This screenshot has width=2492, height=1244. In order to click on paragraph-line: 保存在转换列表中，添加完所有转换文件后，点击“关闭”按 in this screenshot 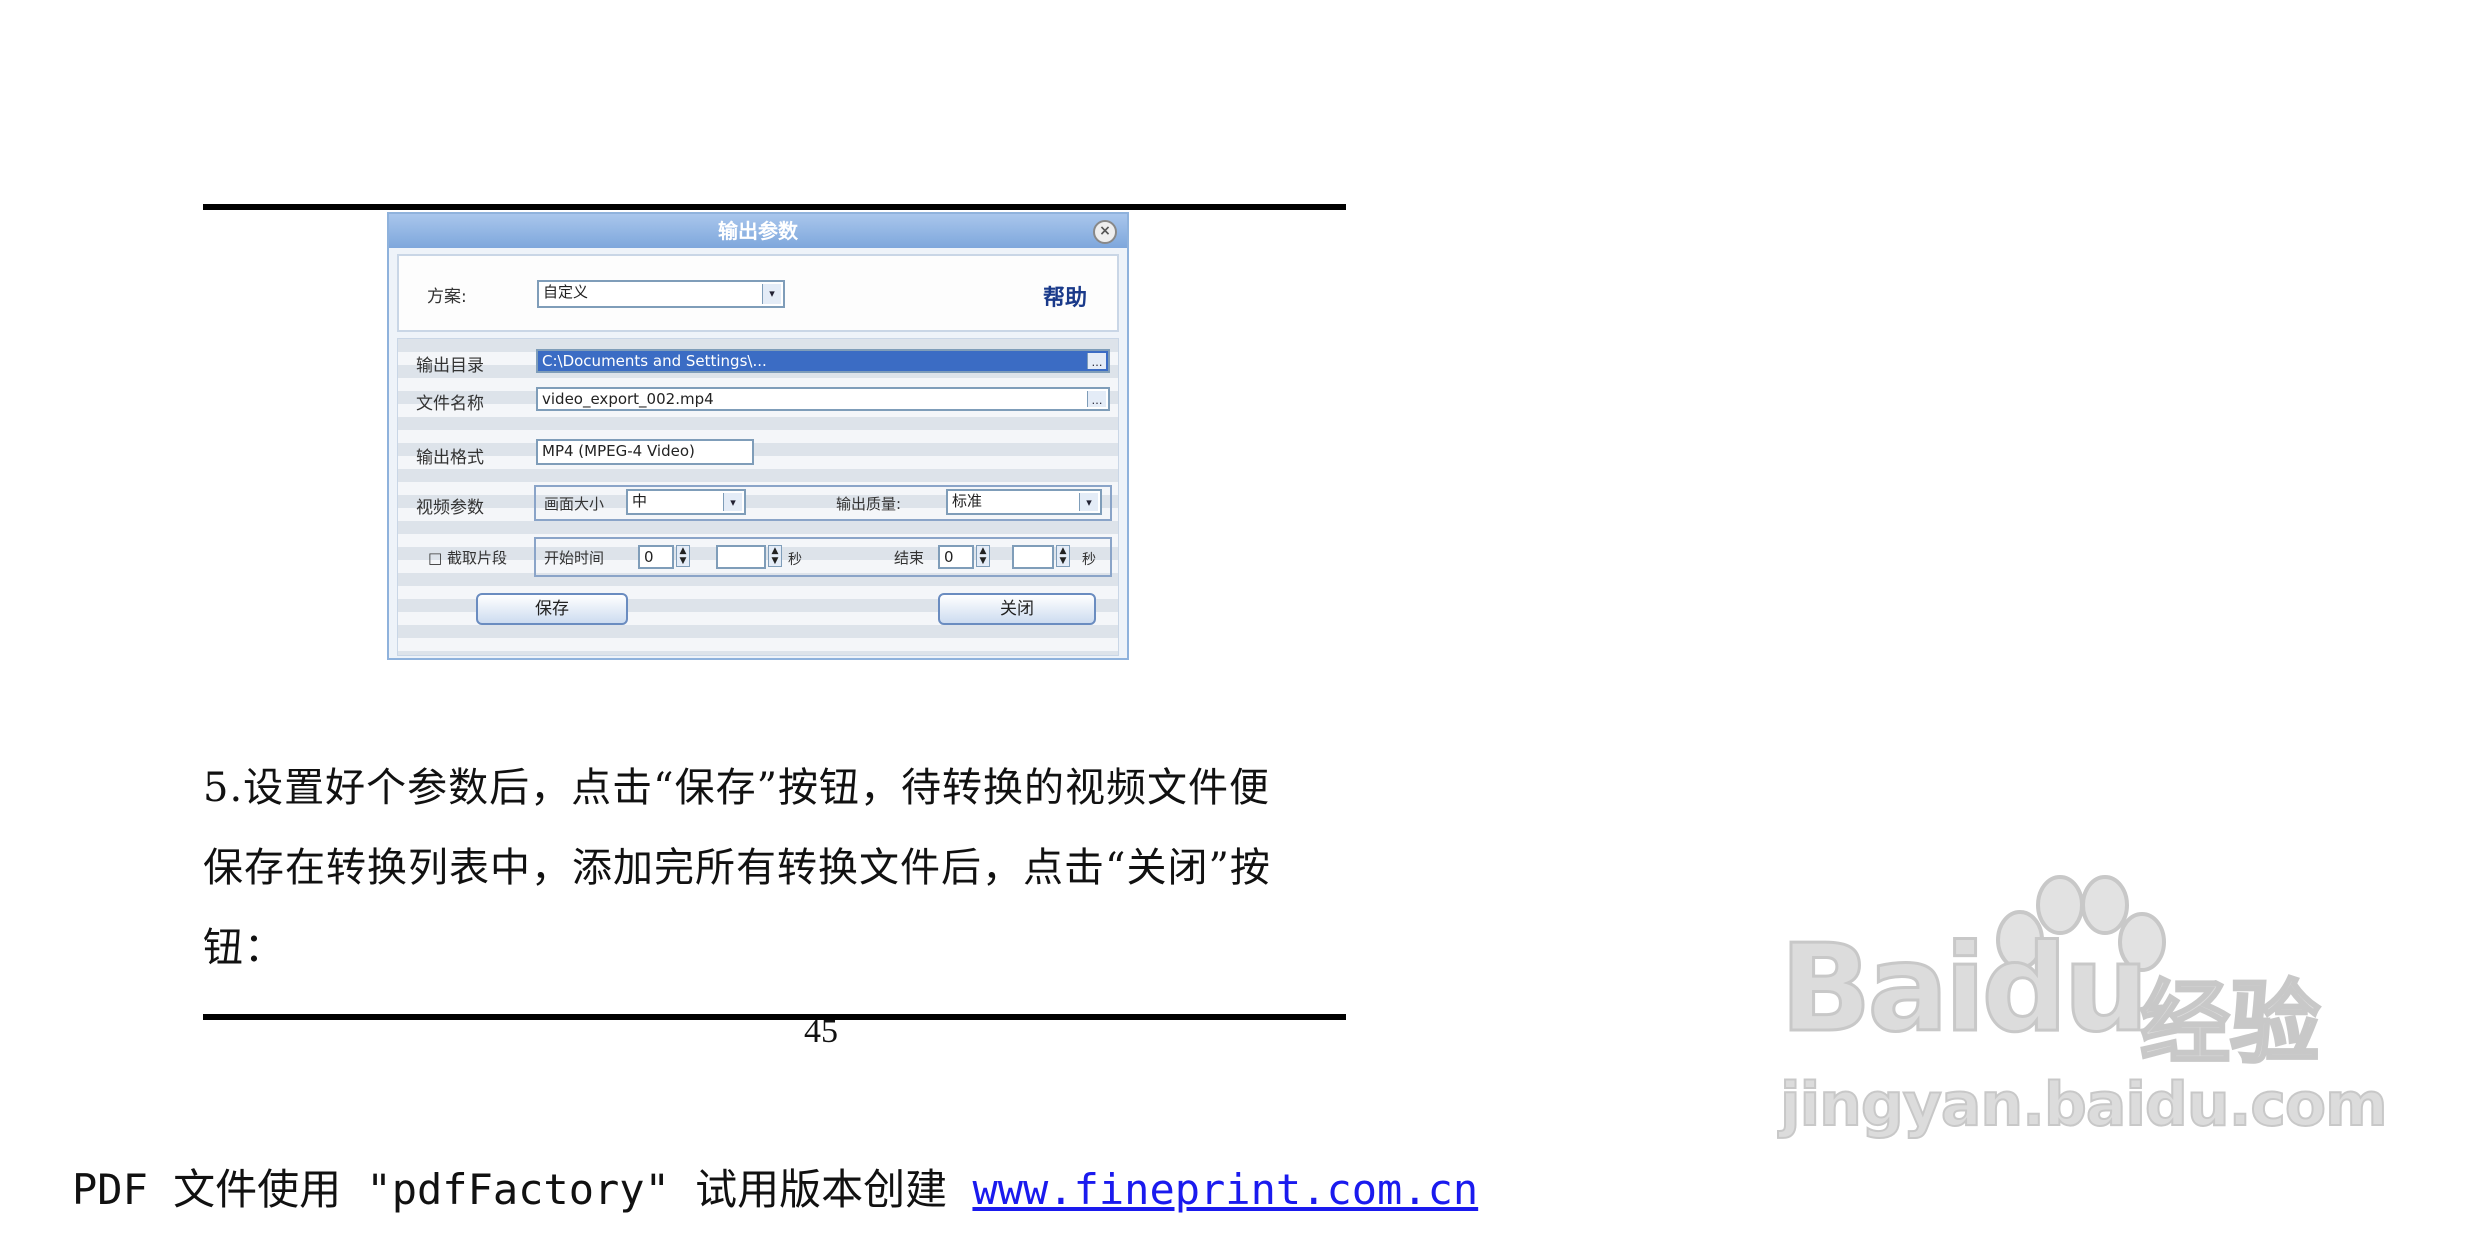, I will do `click(737, 868)`.